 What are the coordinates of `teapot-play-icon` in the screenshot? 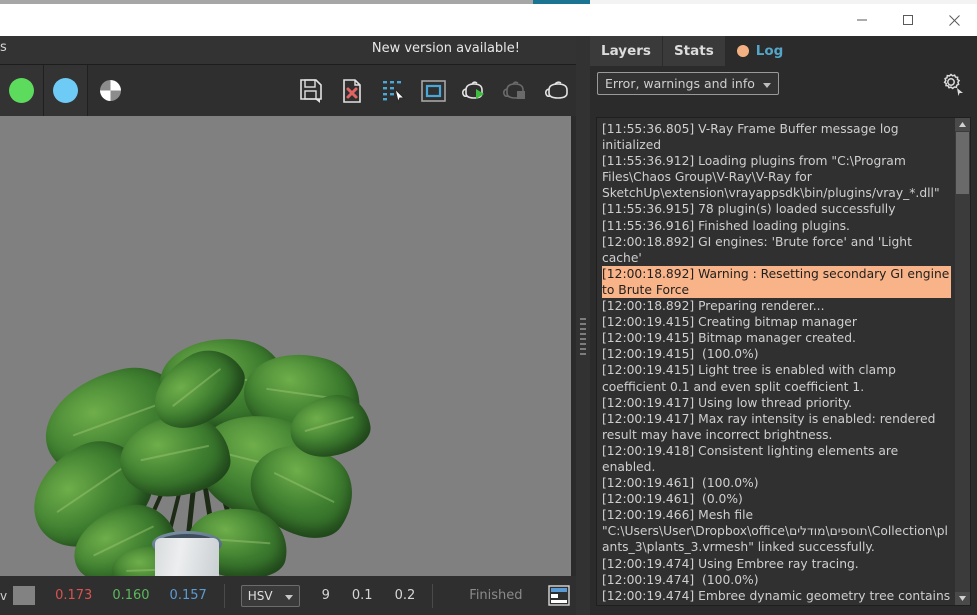 It's located at (475, 91).